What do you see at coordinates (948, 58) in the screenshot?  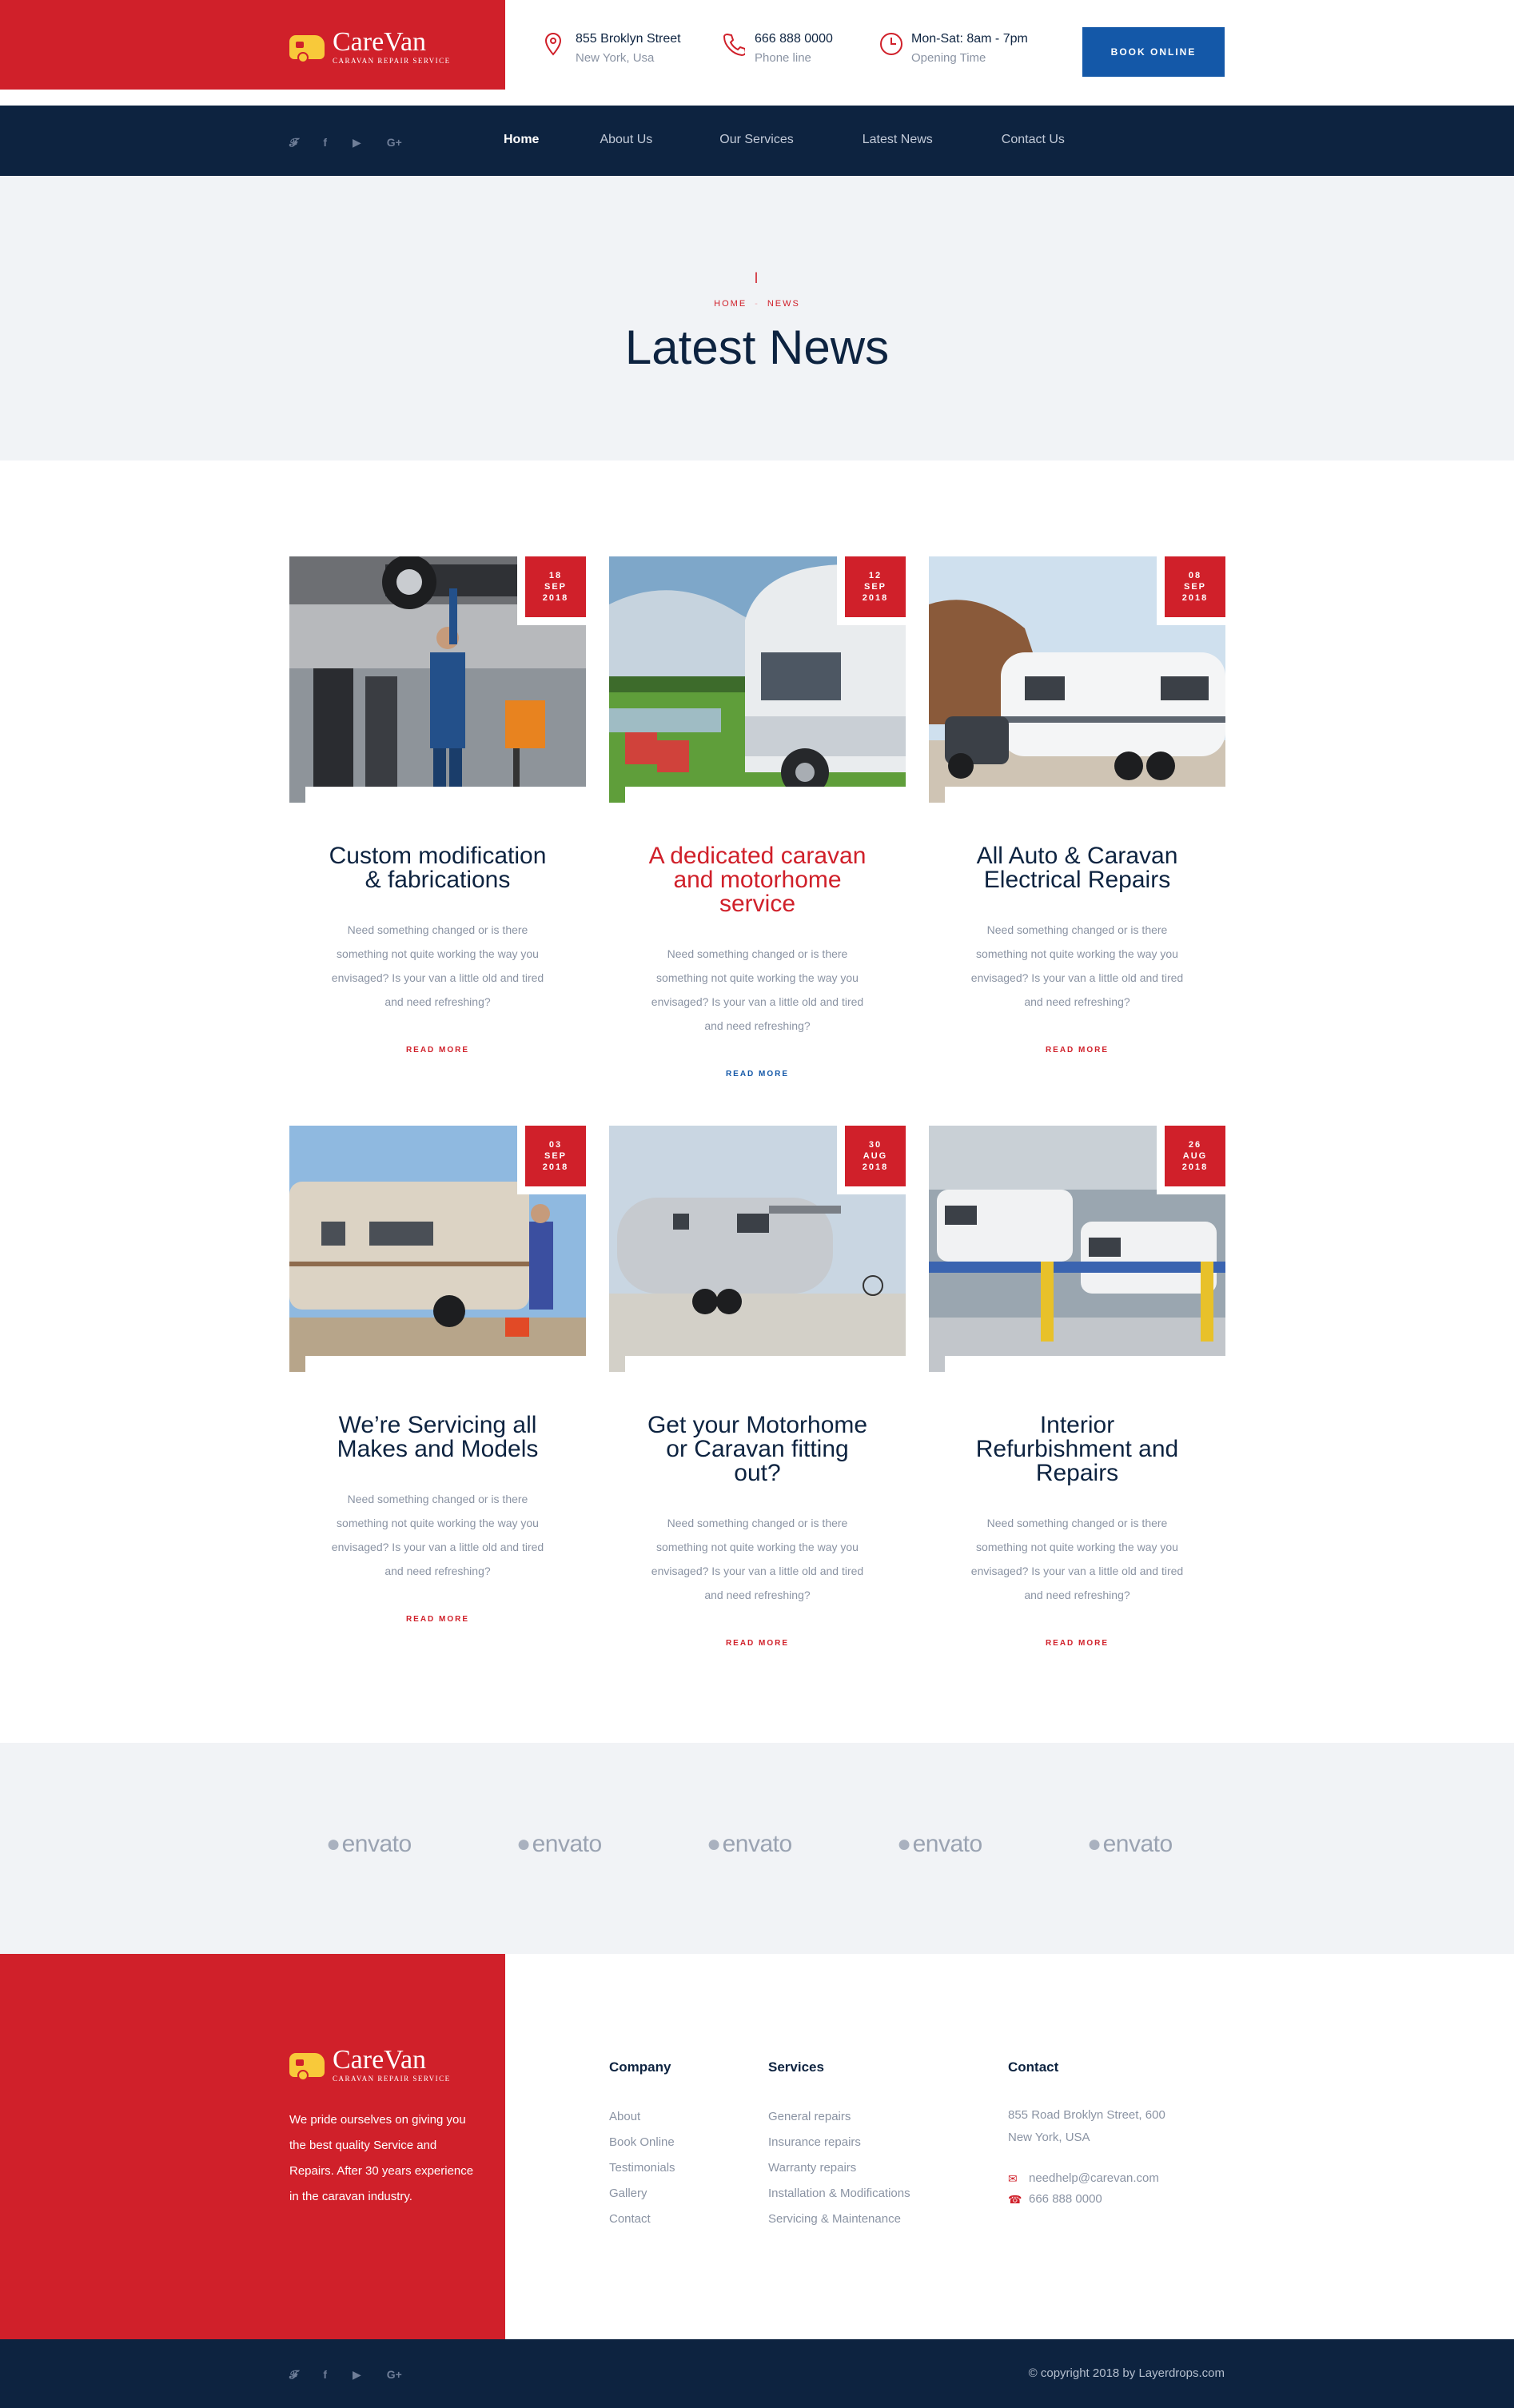 I see `hours-line2: Opening Time` at bounding box center [948, 58].